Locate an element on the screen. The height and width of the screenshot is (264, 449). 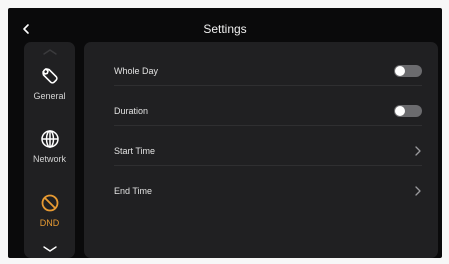
sidebar-item-label: DND is located at coordinates (49, 223).